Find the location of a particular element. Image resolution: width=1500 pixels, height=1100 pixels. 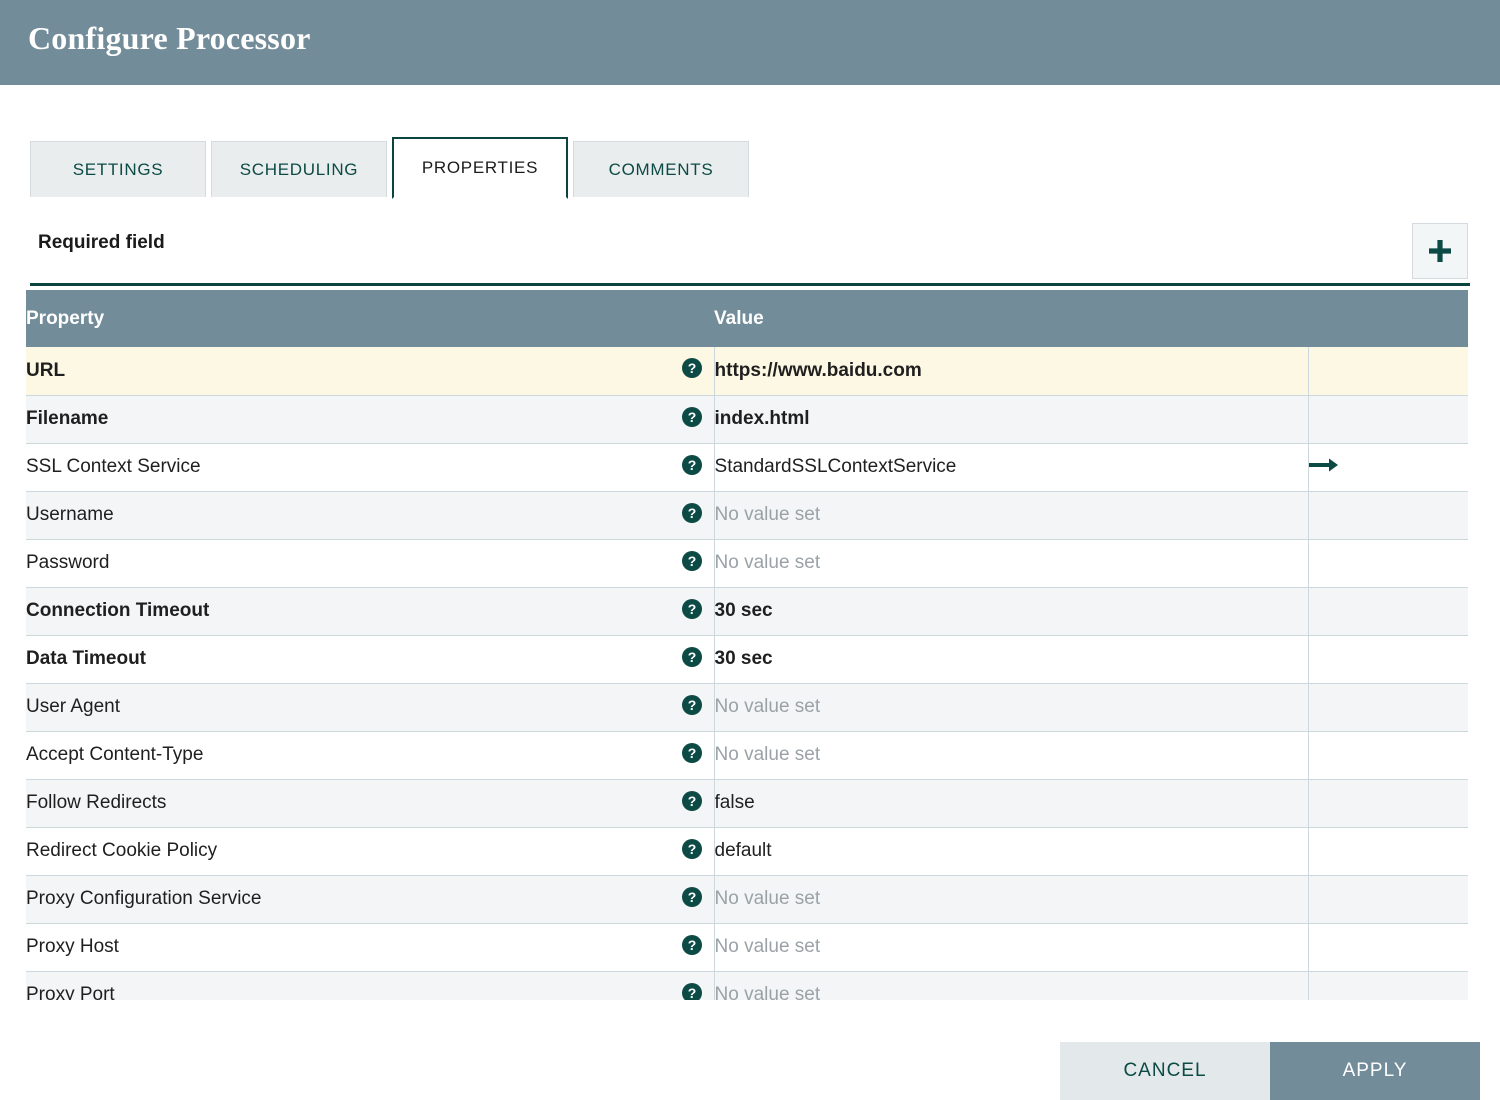

property-value-cell: index.html is located at coordinates (1011, 419).